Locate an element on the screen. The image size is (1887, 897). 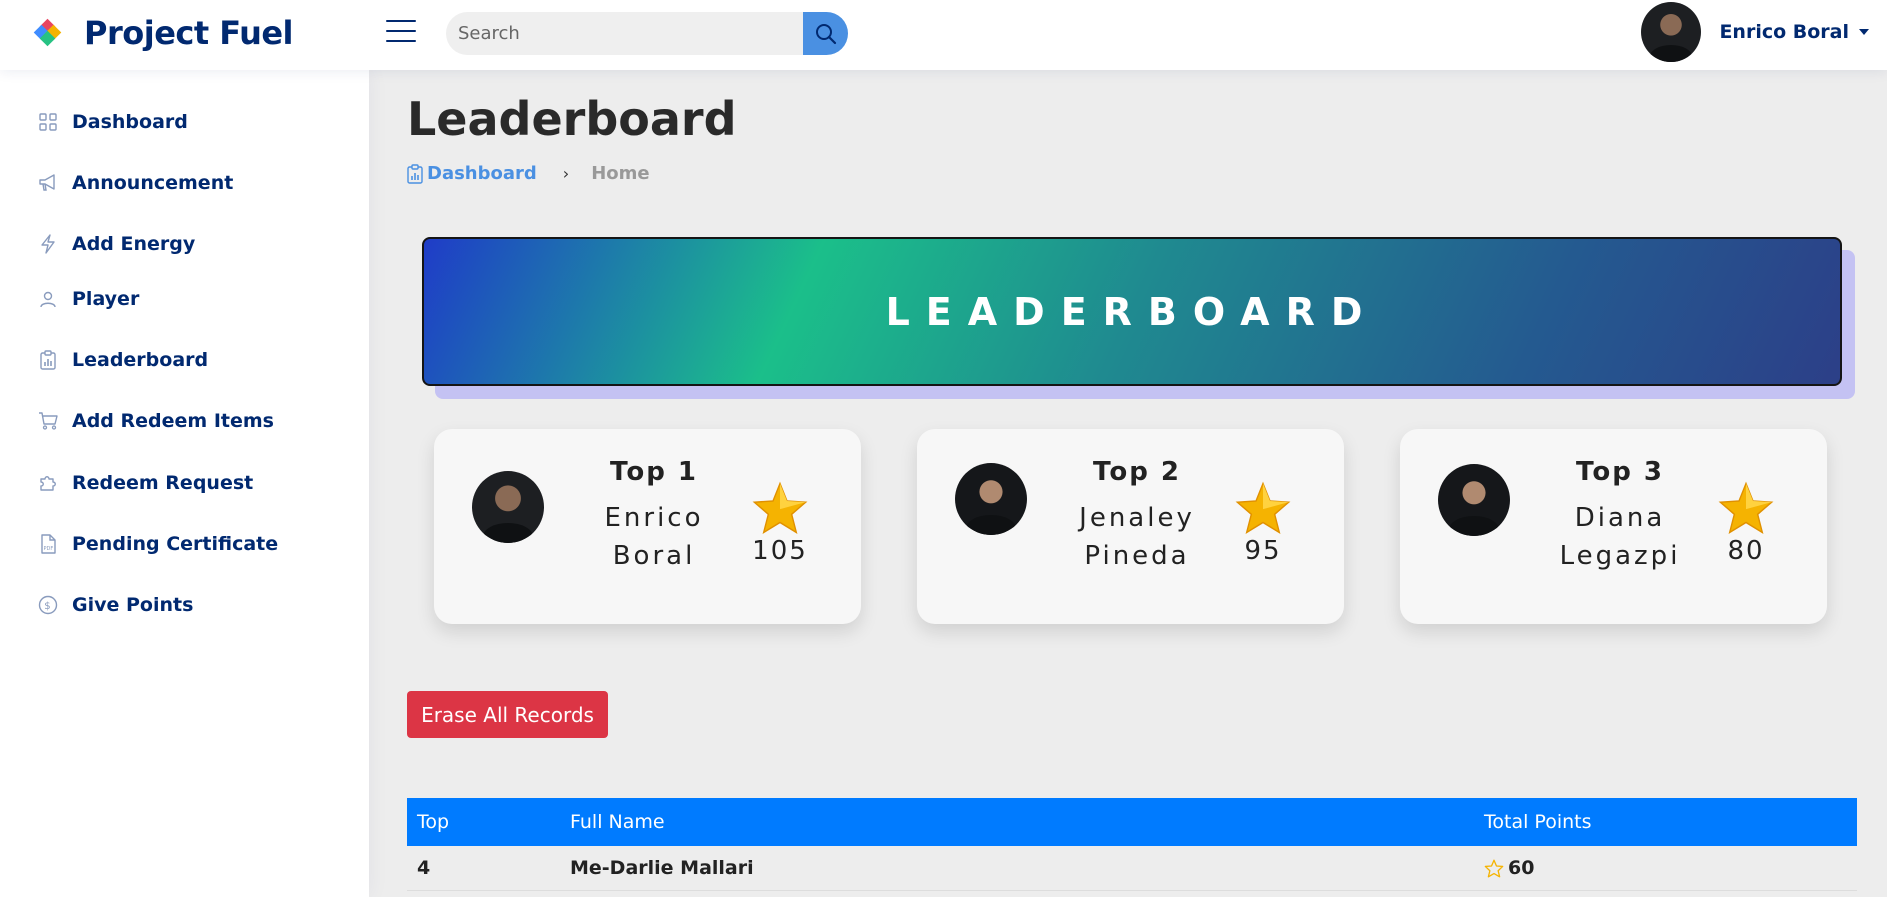
search-bar is located at coordinates (647, 33).